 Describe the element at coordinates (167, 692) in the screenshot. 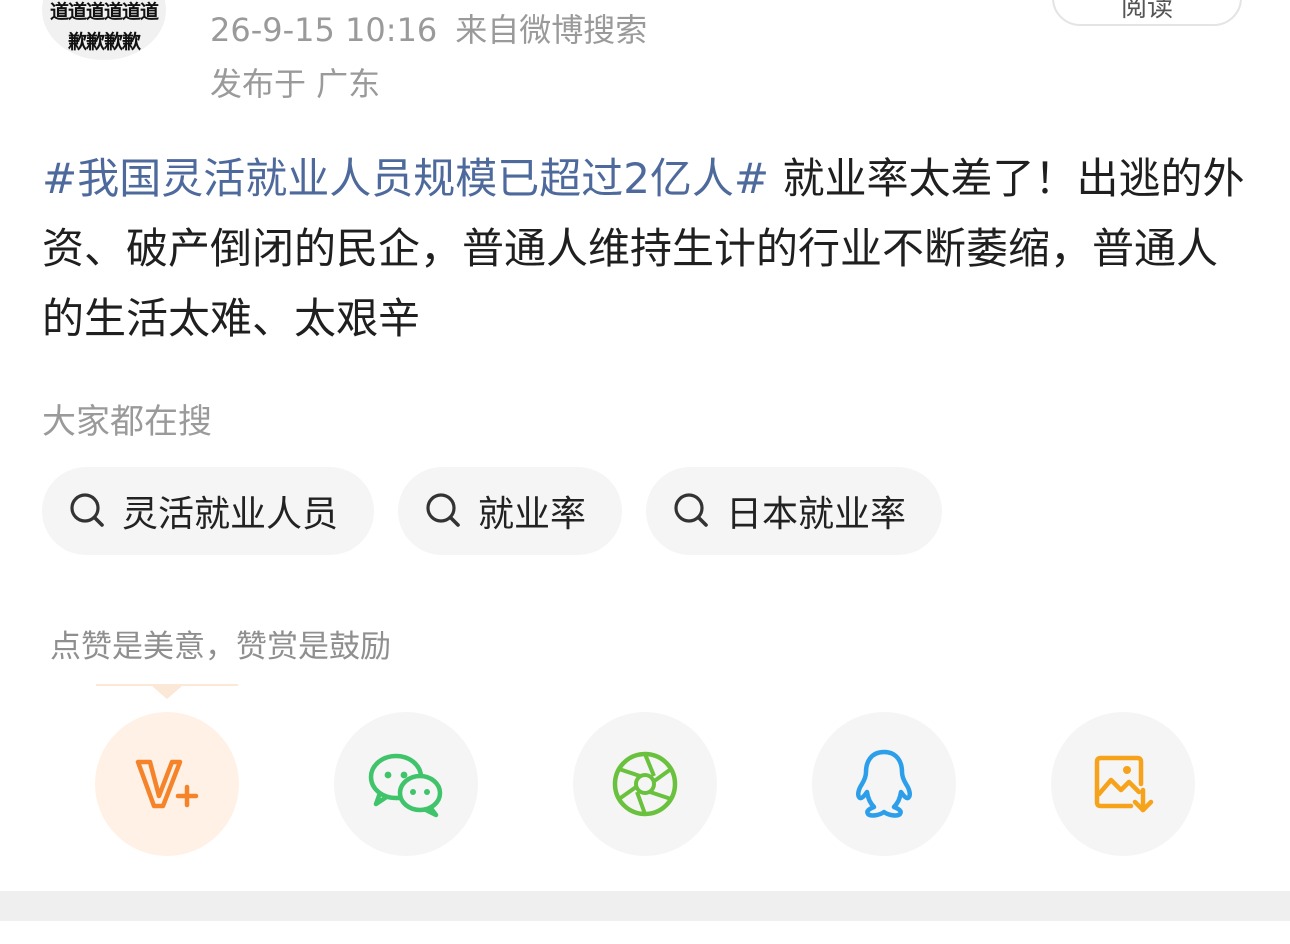

I see `tip-pointer` at that location.